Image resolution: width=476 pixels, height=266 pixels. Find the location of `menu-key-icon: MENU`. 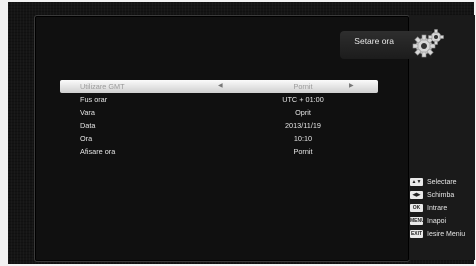

menu-key-icon: MENU is located at coordinates (417, 221).